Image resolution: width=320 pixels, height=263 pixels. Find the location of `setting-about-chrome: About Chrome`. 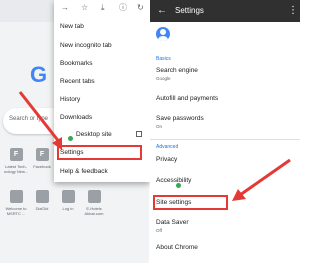

setting-about-chrome: About Chrome is located at coordinates (177, 248).